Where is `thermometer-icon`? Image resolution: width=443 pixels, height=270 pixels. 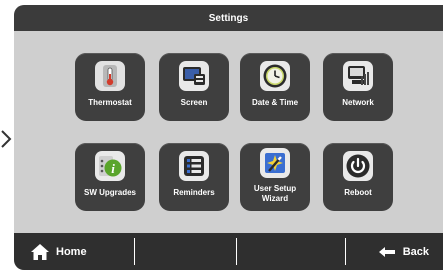
thermometer-icon is located at coordinates (110, 76).